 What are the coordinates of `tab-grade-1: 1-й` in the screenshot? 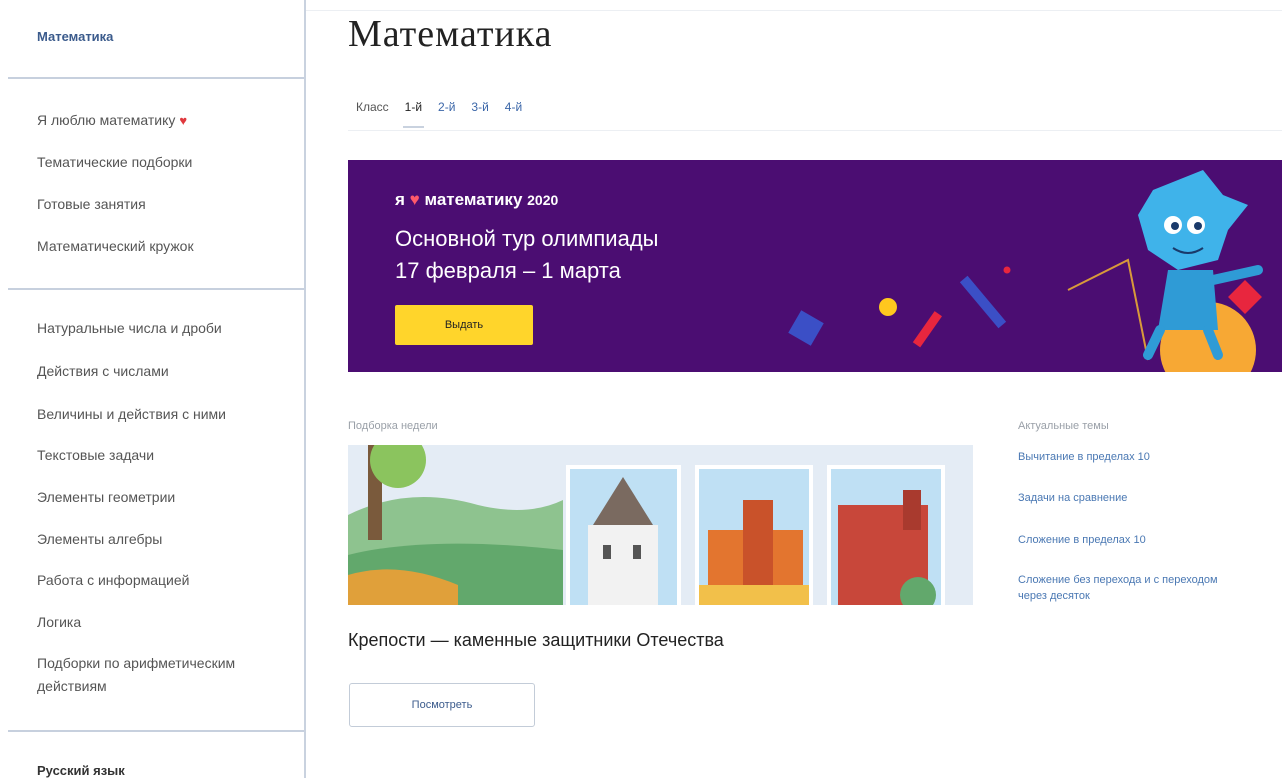 It's located at (413, 114).